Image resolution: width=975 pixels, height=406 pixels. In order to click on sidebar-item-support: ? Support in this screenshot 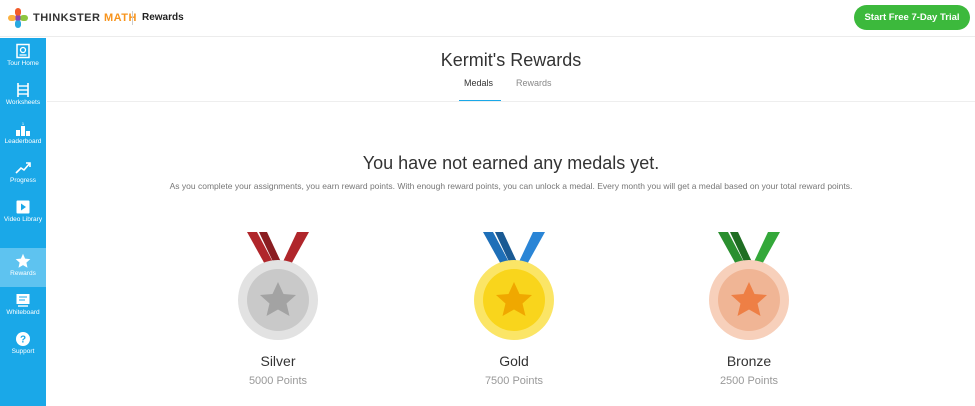, I will do `click(23, 345)`.